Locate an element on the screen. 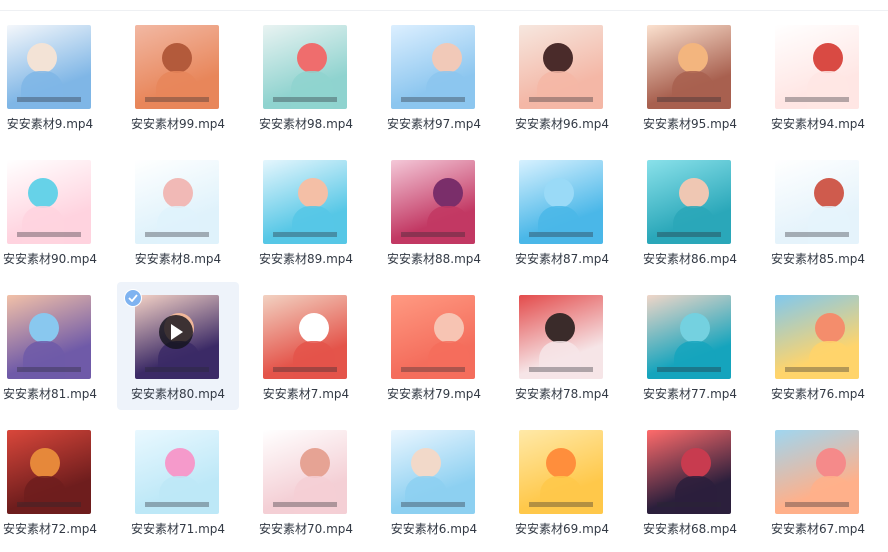  file-tile: 安安素材94.mp4 is located at coordinates (818, 76).